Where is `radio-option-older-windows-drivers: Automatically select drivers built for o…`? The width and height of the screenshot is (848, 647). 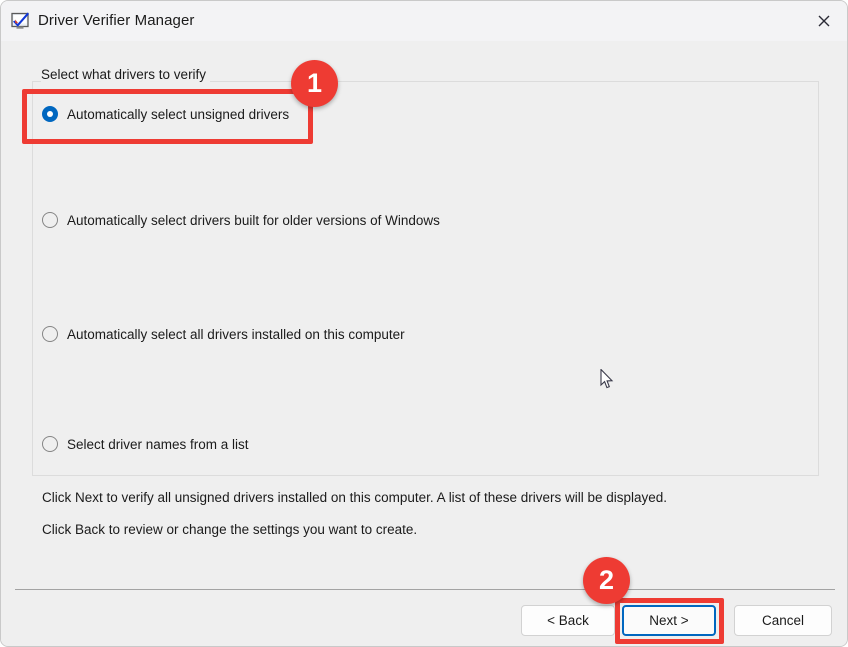 radio-option-older-windows-drivers: Automatically select drivers built for o… is located at coordinates (241, 220).